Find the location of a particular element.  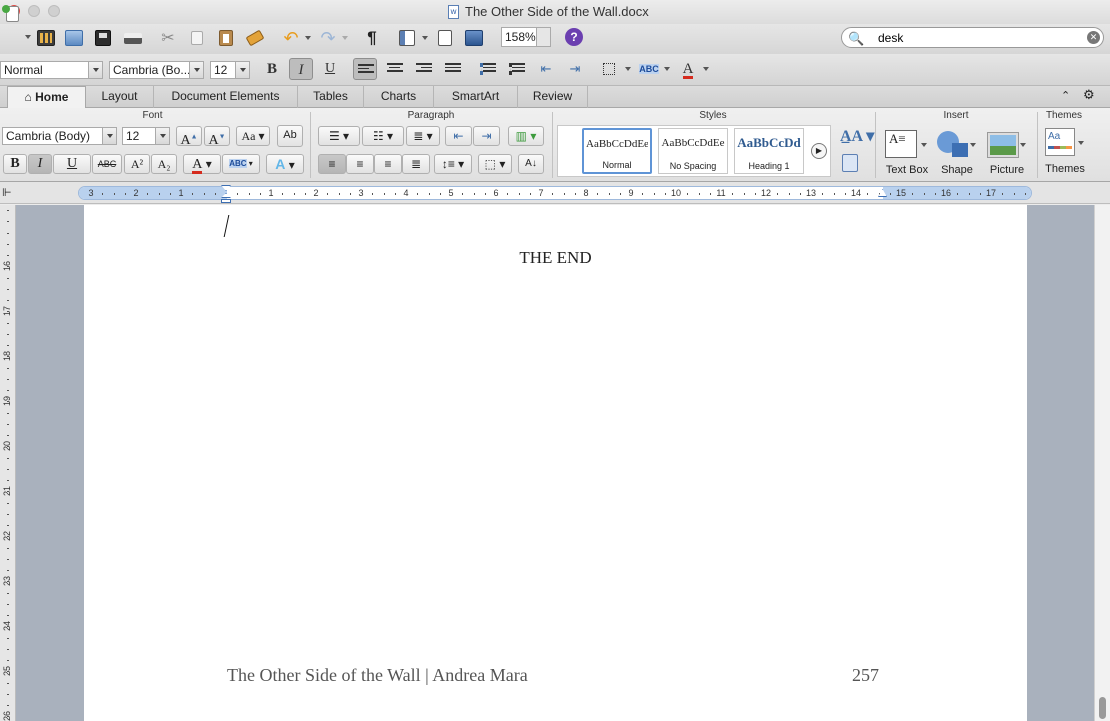

tab-charts: Charts is located at coordinates (399, 97).